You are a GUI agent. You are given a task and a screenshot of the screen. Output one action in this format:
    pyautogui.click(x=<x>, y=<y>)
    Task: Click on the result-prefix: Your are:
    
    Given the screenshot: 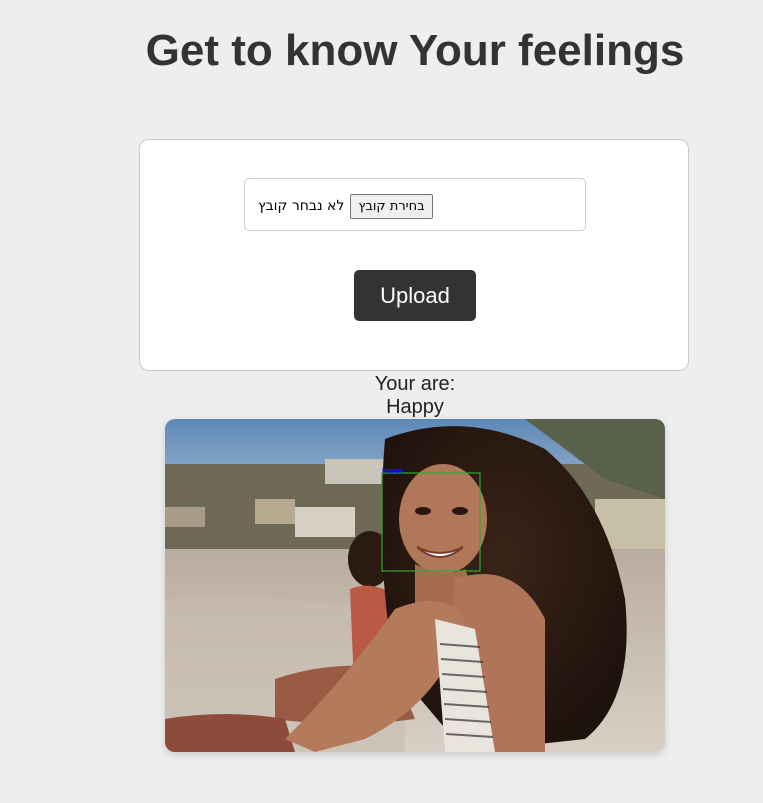 What is the action you would take?
    pyautogui.click(x=415, y=384)
    